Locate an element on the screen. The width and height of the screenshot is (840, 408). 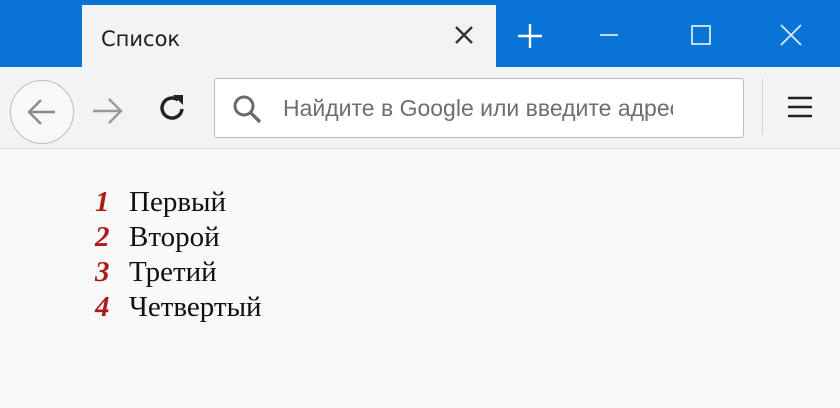
list-item-label: Второй is located at coordinates (174, 237).